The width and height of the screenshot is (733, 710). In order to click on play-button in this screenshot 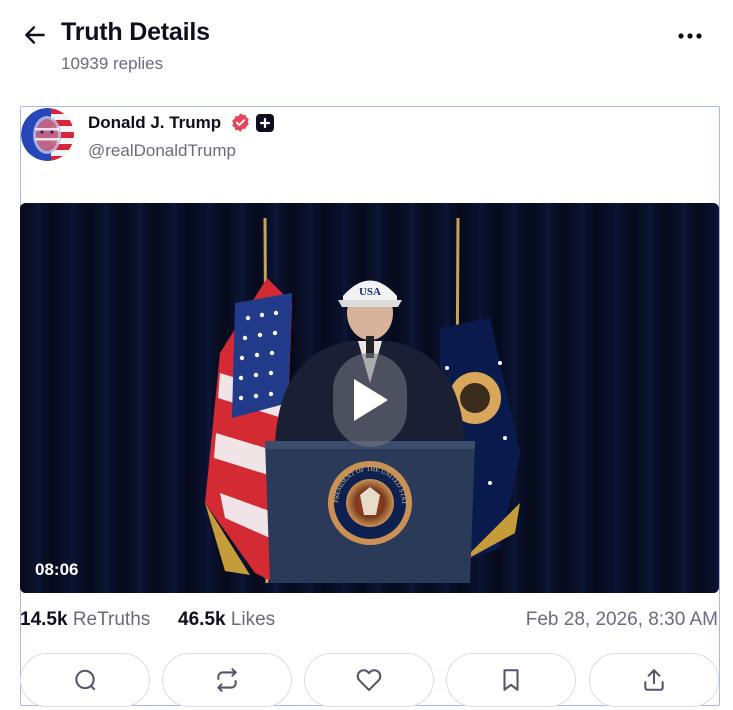, I will do `click(370, 400)`.